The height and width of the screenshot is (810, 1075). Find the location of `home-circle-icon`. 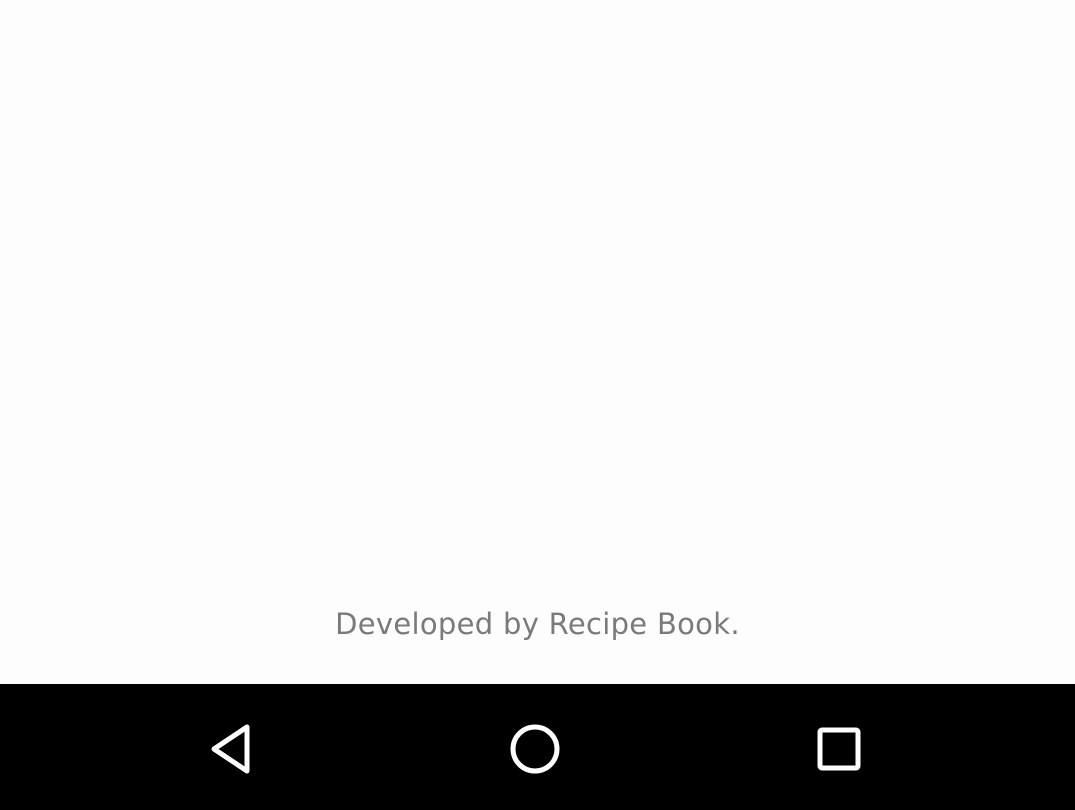

home-circle-icon is located at coordinates (535, 749).